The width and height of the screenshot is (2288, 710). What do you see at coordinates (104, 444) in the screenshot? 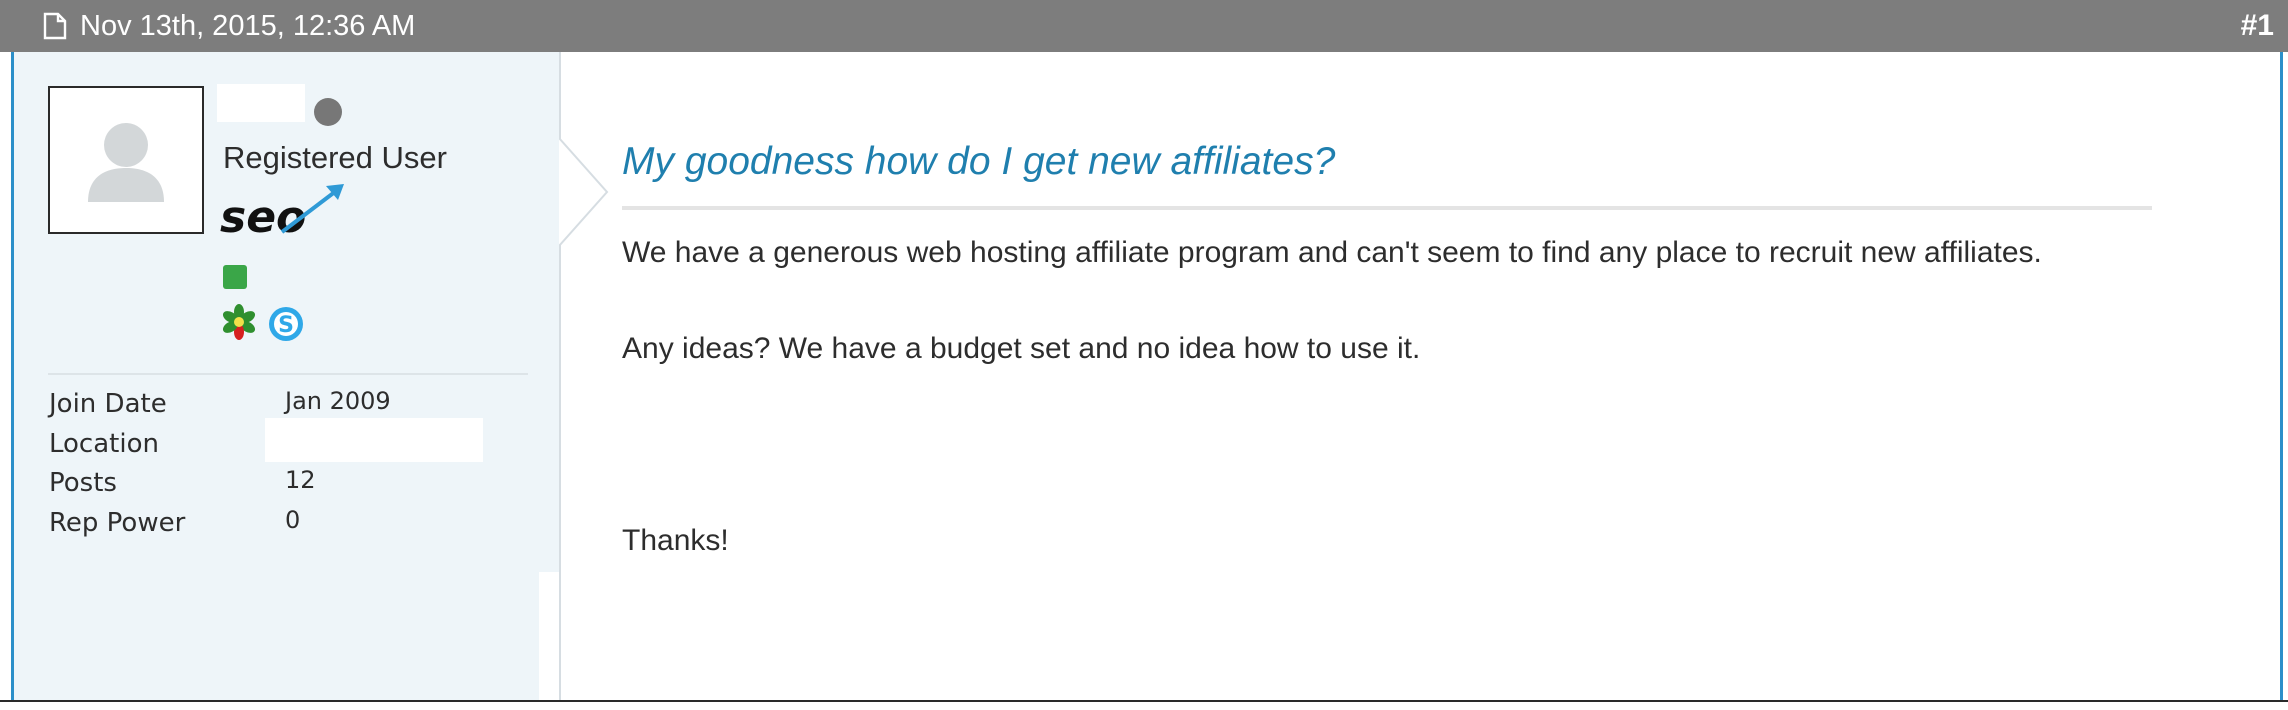
I see `location-label: Location` at bounding box center [104, 444].